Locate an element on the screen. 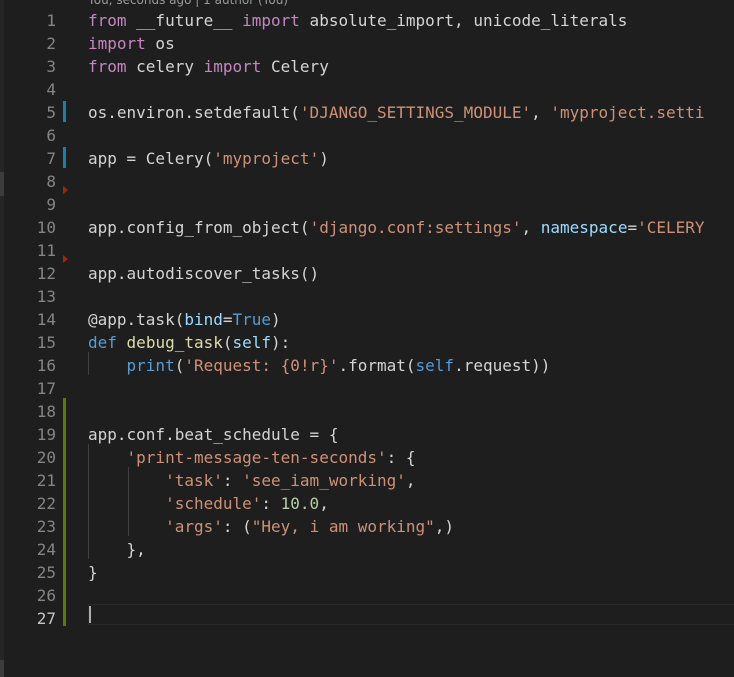 This screenshot has height=677, width=734. code-token: os.environ.setdefault( is located at coordinates (194, 112).